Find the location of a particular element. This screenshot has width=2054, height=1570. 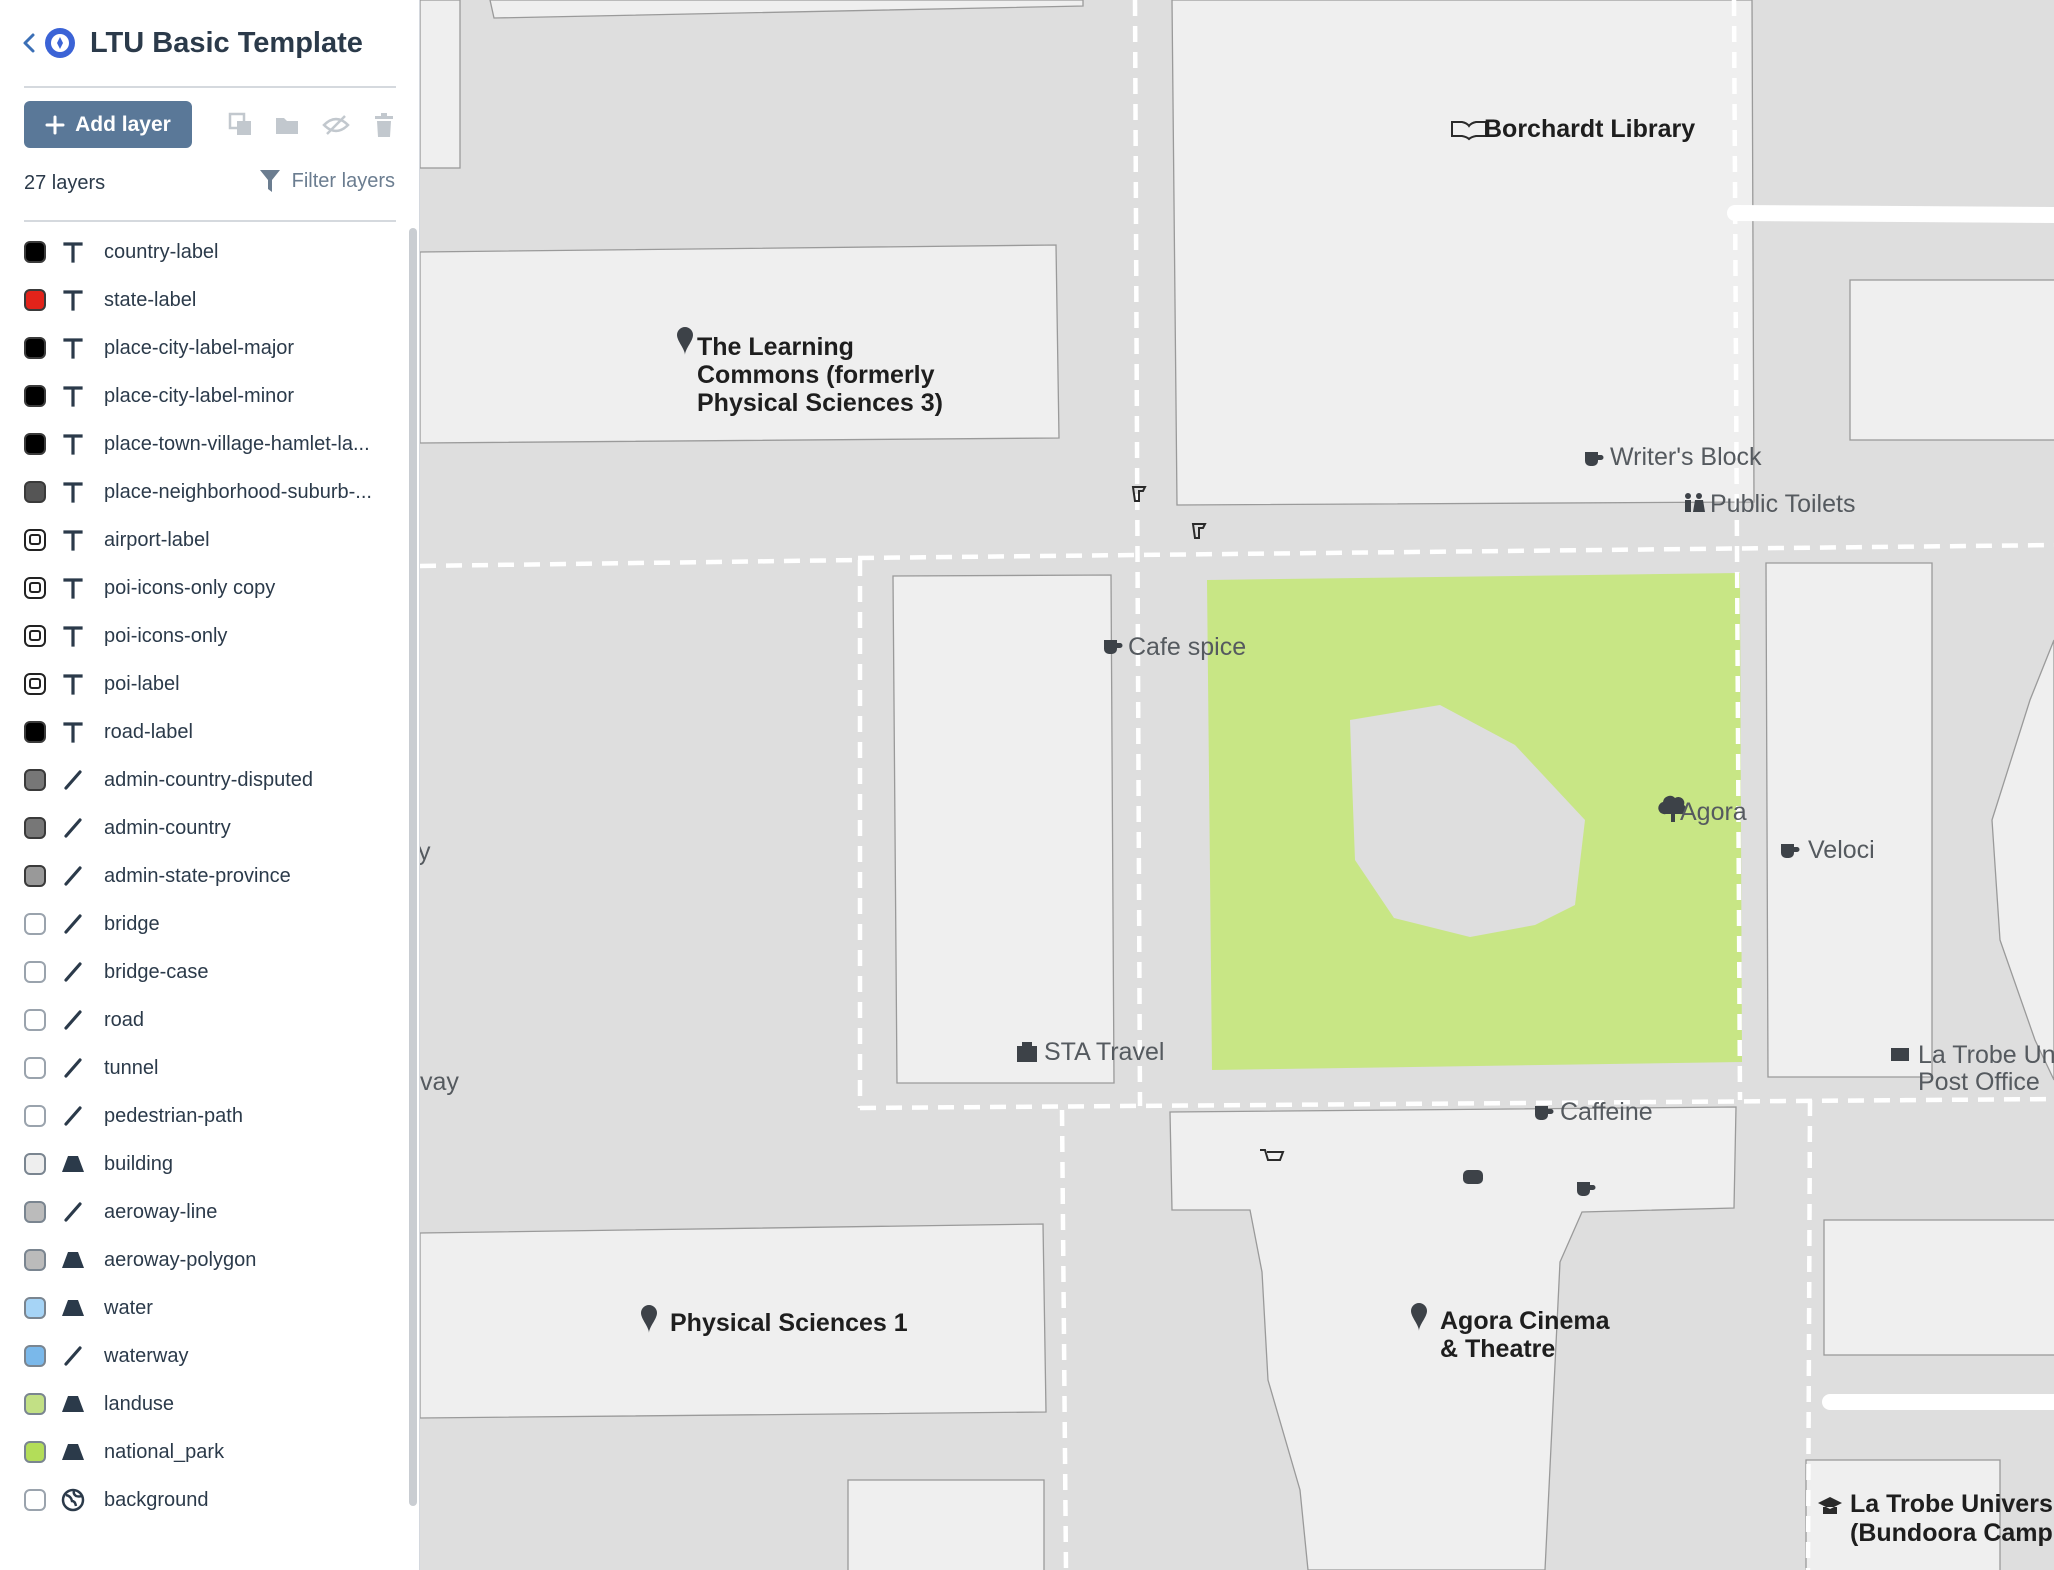

layer-row-admin-country: admin-country is located at coordinates (204, 828).